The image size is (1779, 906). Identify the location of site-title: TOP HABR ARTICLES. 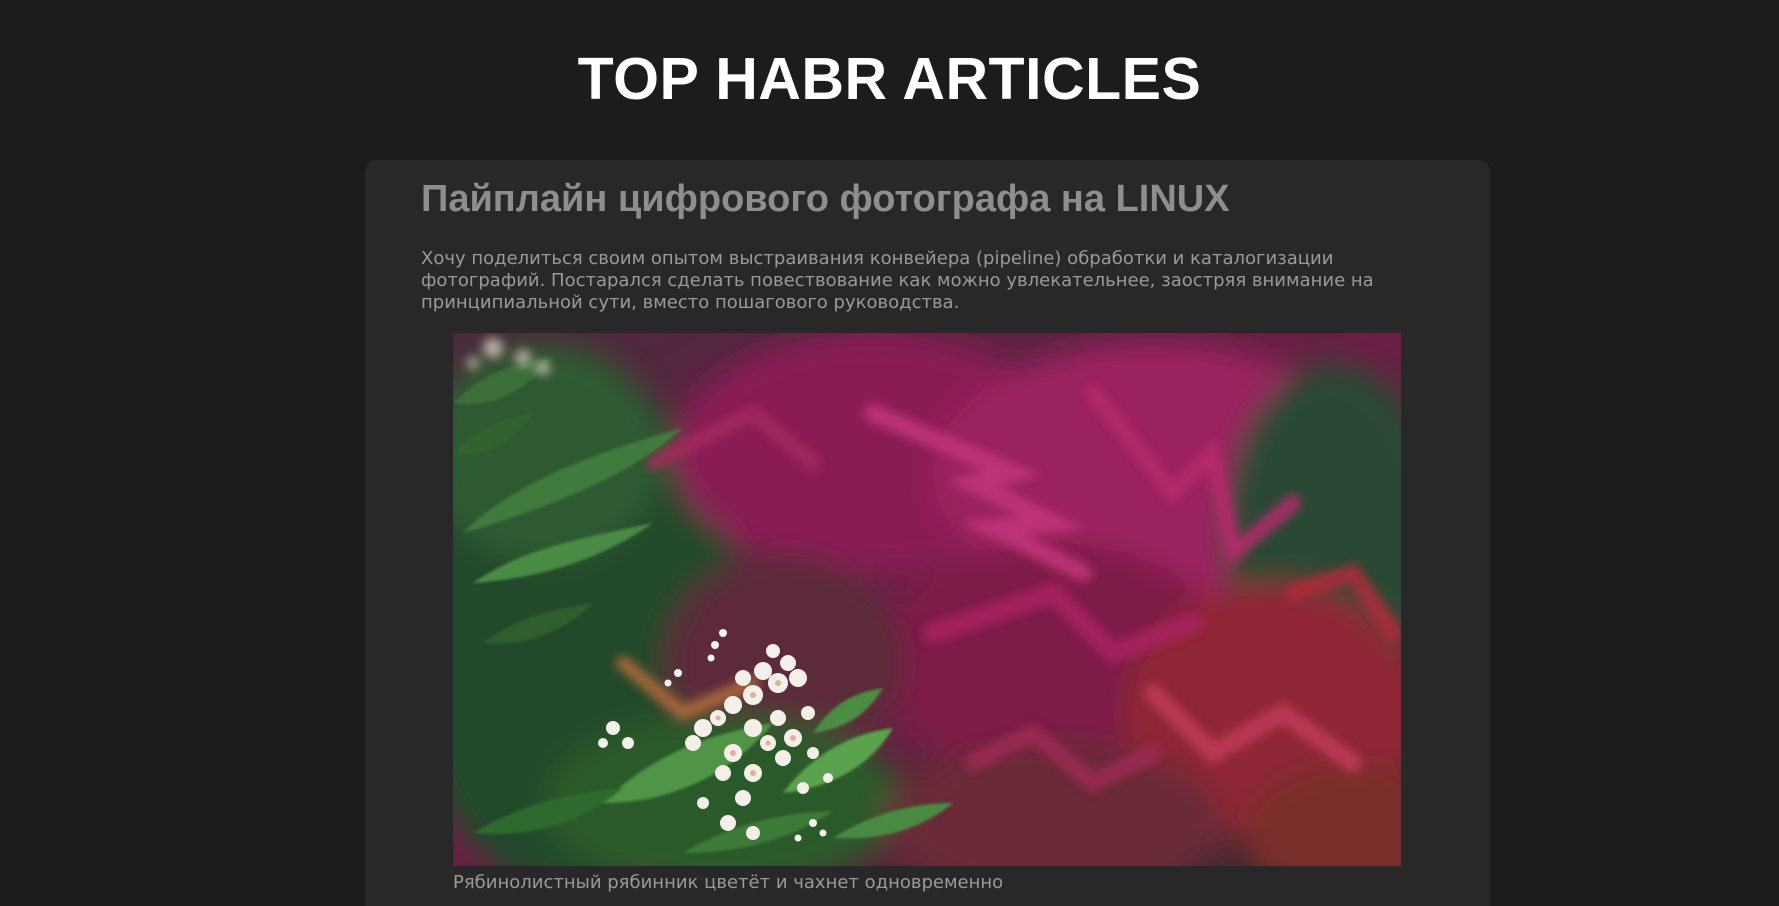
(889, 79).